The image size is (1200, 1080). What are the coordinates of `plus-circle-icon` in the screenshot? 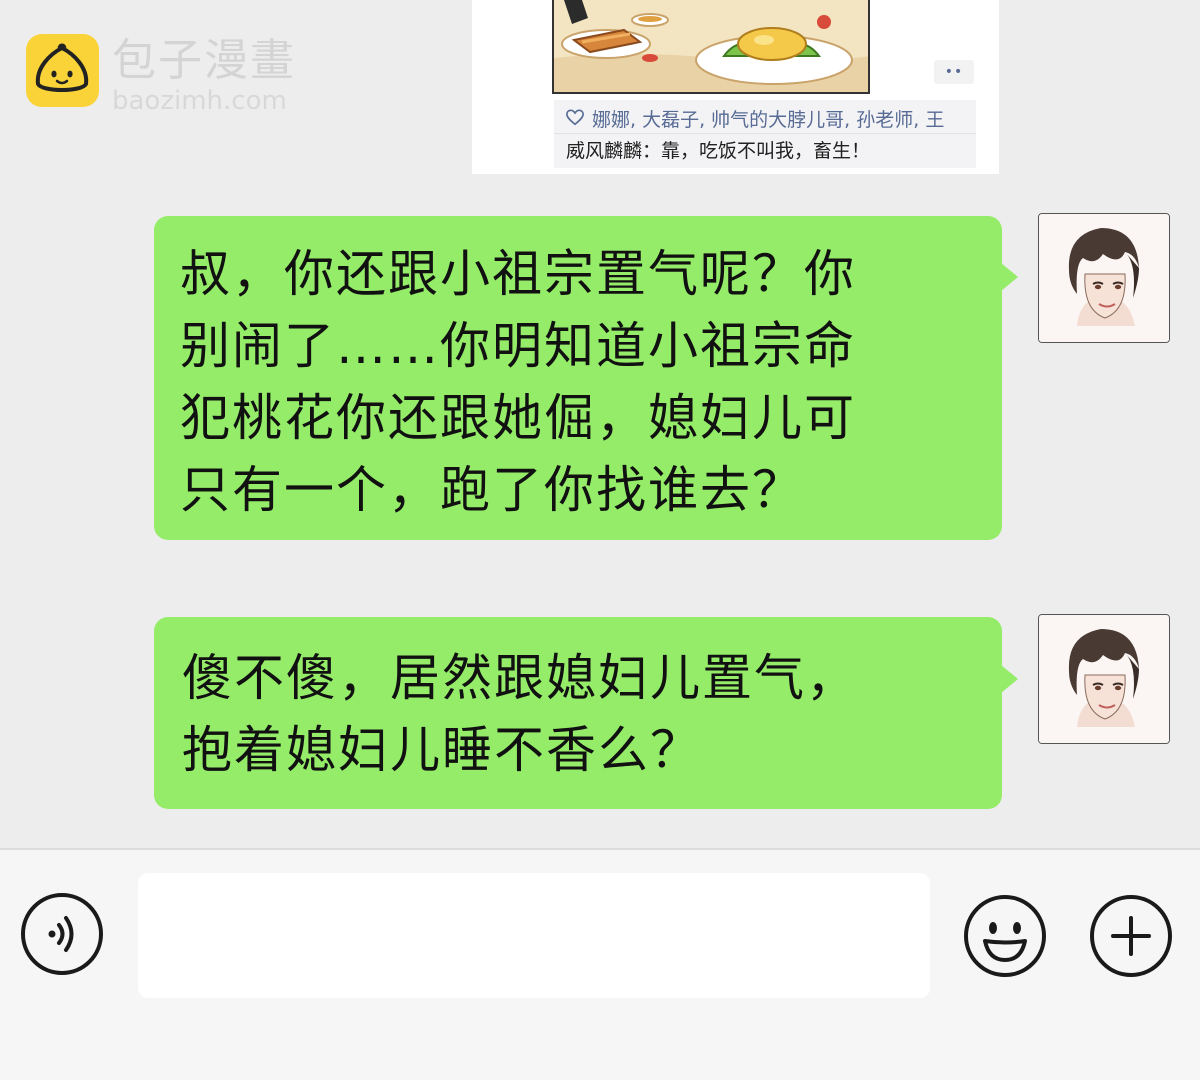 It's located at (1131, 936).